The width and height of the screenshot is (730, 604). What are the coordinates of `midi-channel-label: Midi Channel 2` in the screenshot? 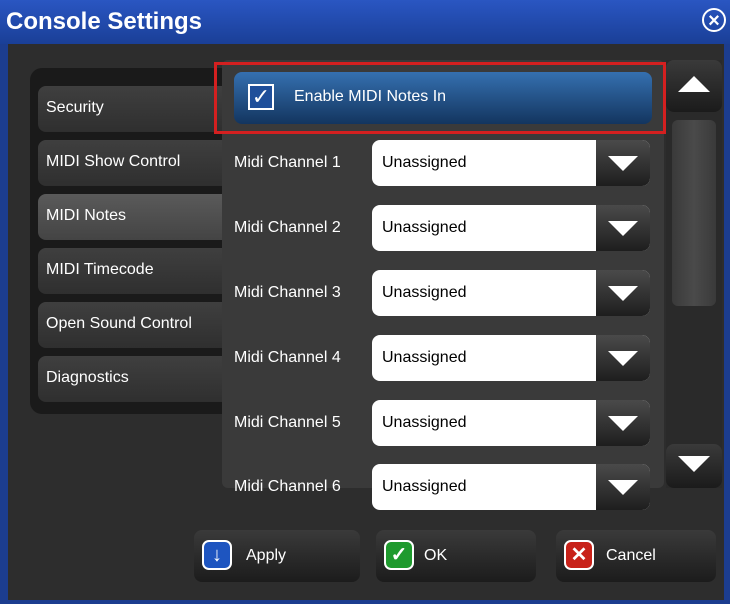 It's located at (287, 227).